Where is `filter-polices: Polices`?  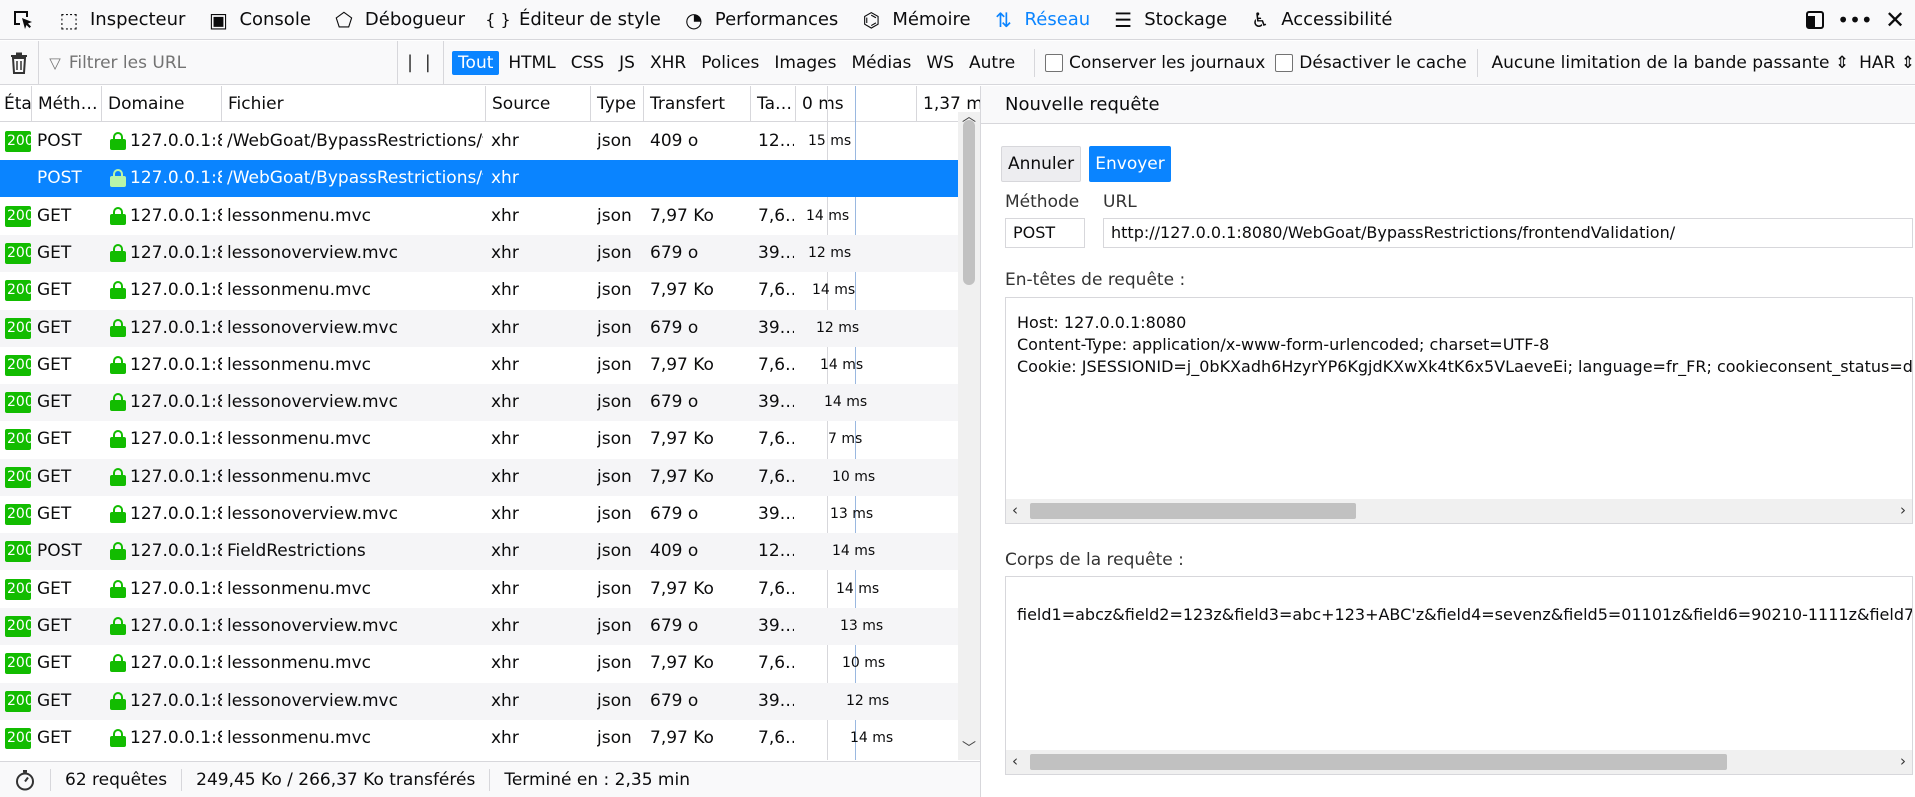 filter-polices: Polices is located at coordinates (730, 63).